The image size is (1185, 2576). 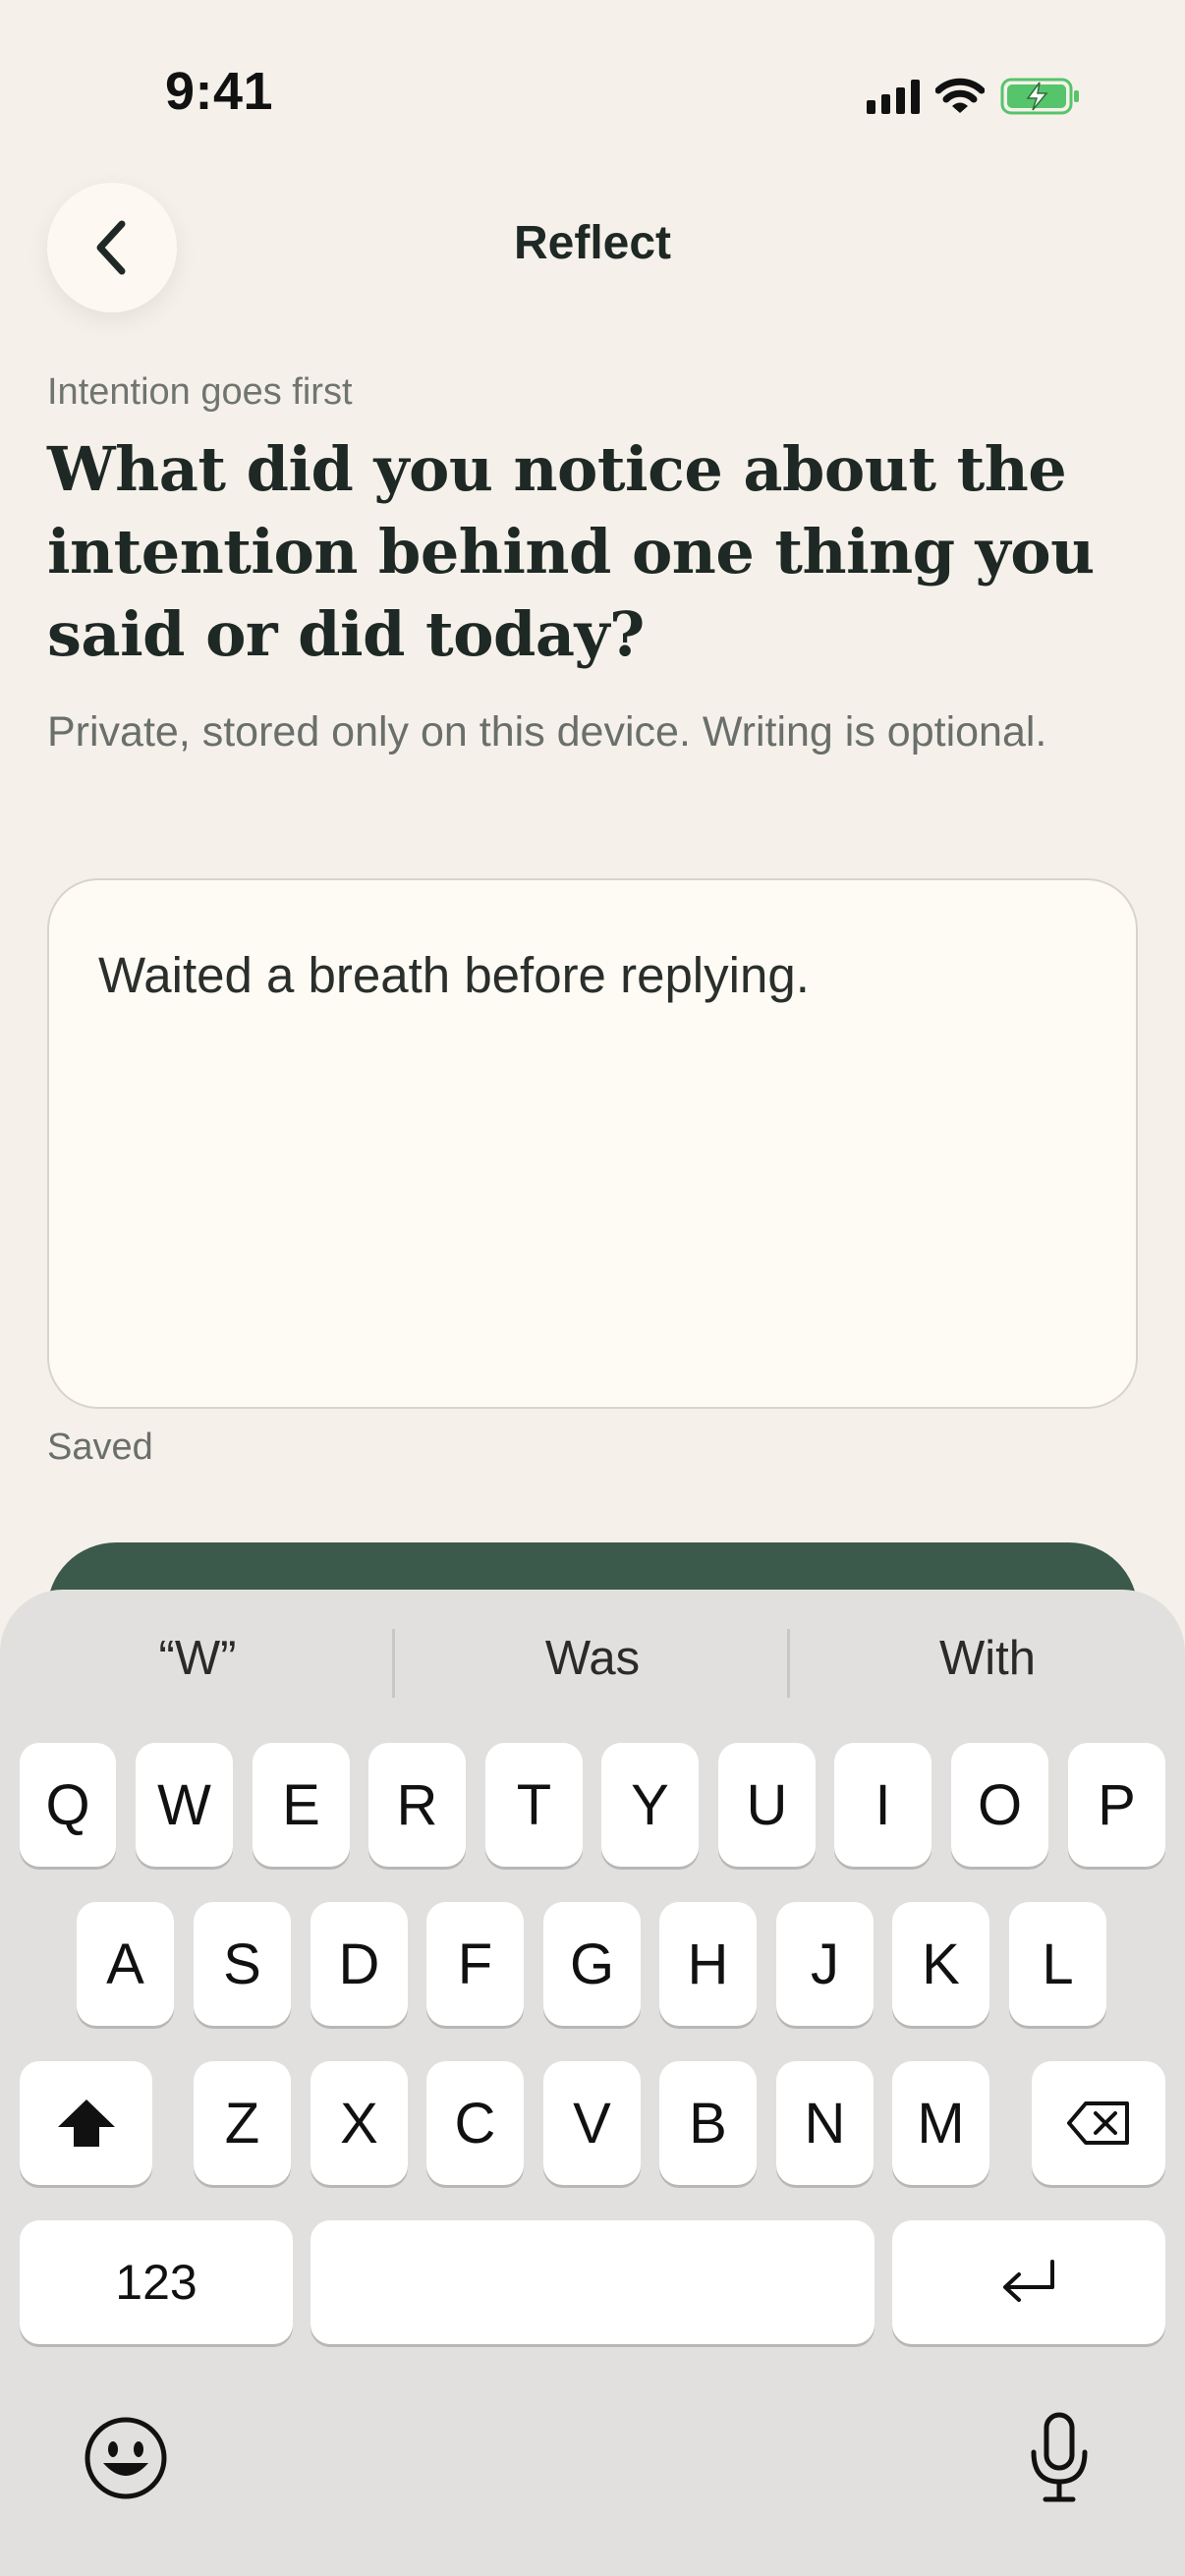 I want to click on shift-icon, so click(x=86, y=2123).